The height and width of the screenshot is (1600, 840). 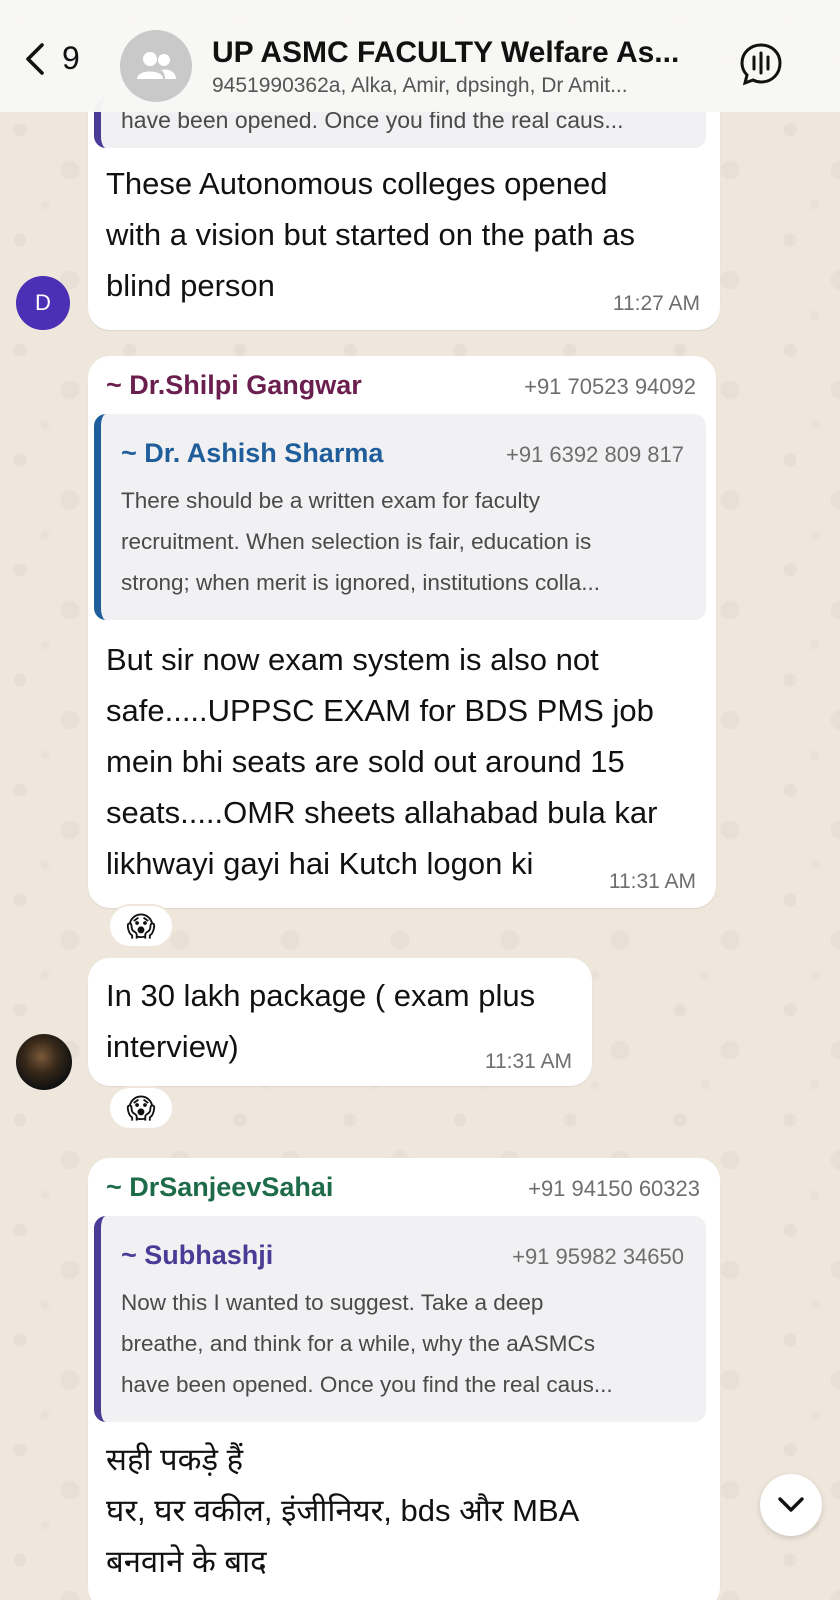 I want to click on chevron-down-icon, so click(x=791, y=1504).